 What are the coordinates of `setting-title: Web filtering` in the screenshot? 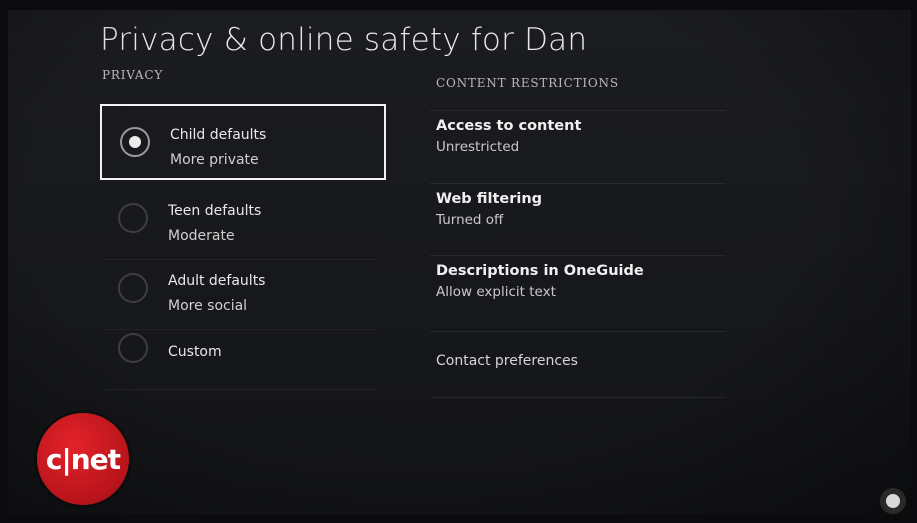 It's located at (489, 199).